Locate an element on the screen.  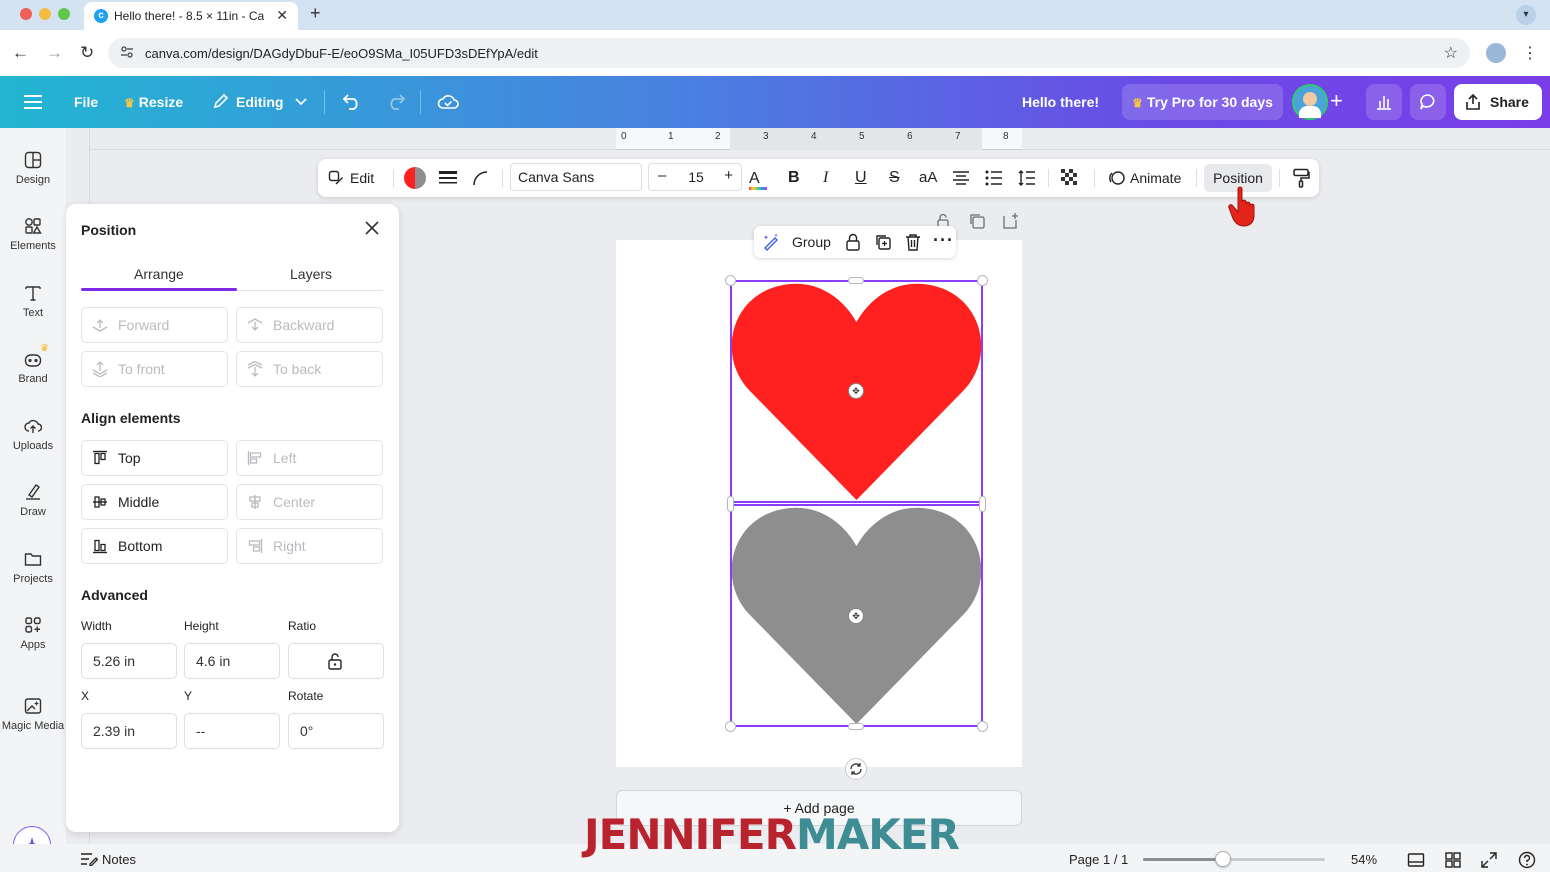
copy-style-paint-roller-icon is located at coordinates (1301, 178).